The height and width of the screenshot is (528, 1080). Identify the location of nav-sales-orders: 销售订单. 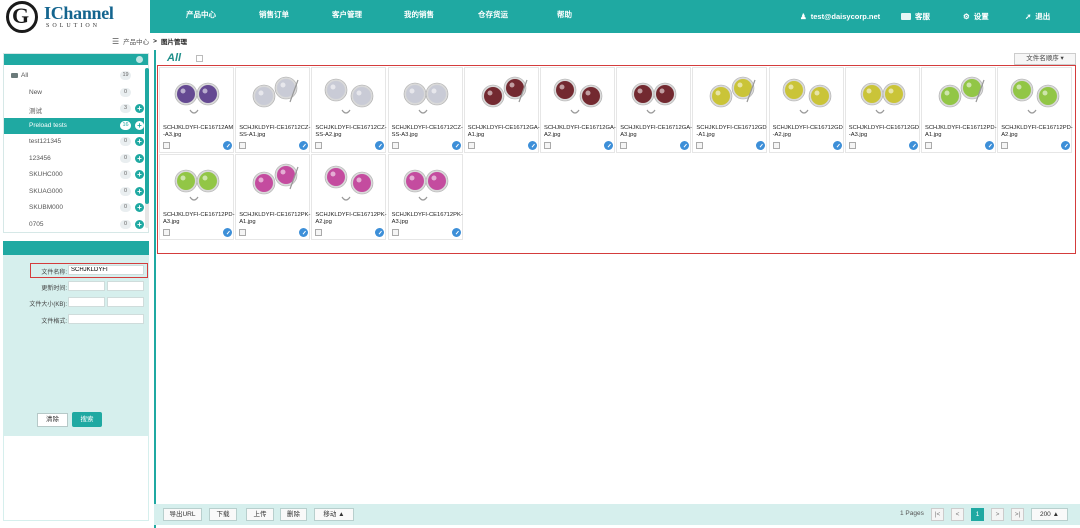
(274, 16).